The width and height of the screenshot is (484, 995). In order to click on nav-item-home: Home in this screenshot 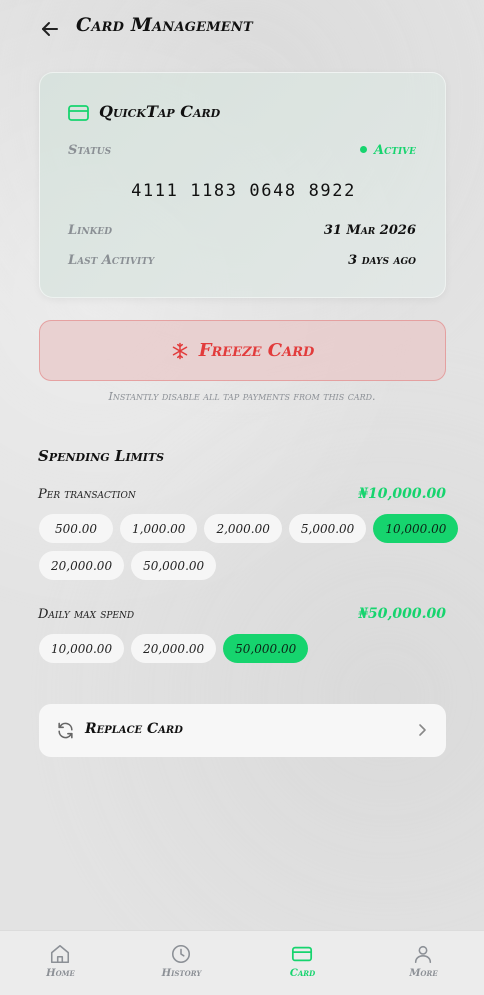, I will do `click(60, 963)`.